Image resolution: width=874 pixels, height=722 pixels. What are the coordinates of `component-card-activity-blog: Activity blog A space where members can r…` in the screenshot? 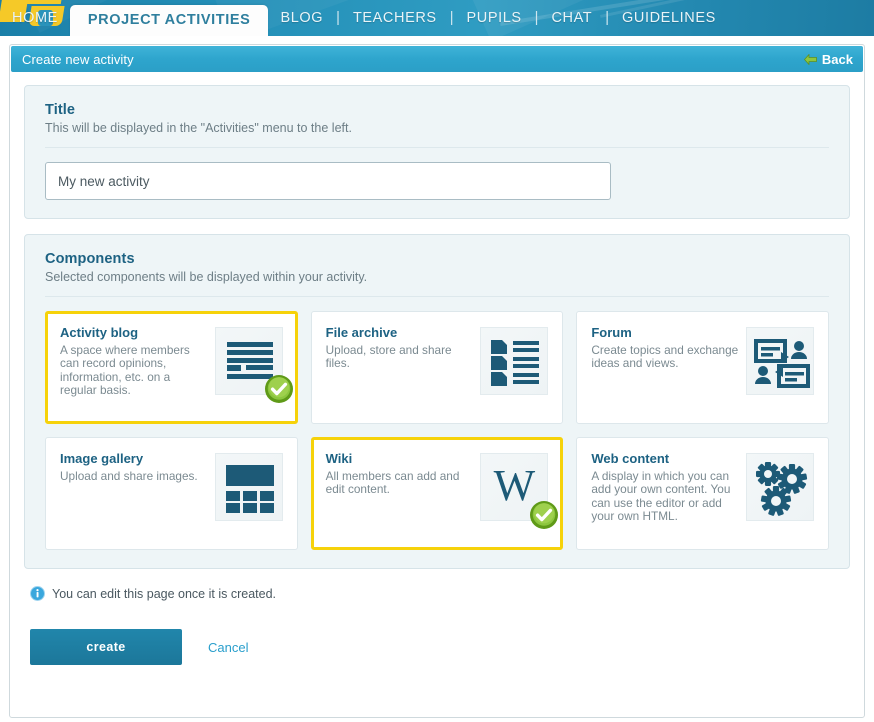 It's located at (171, 367).